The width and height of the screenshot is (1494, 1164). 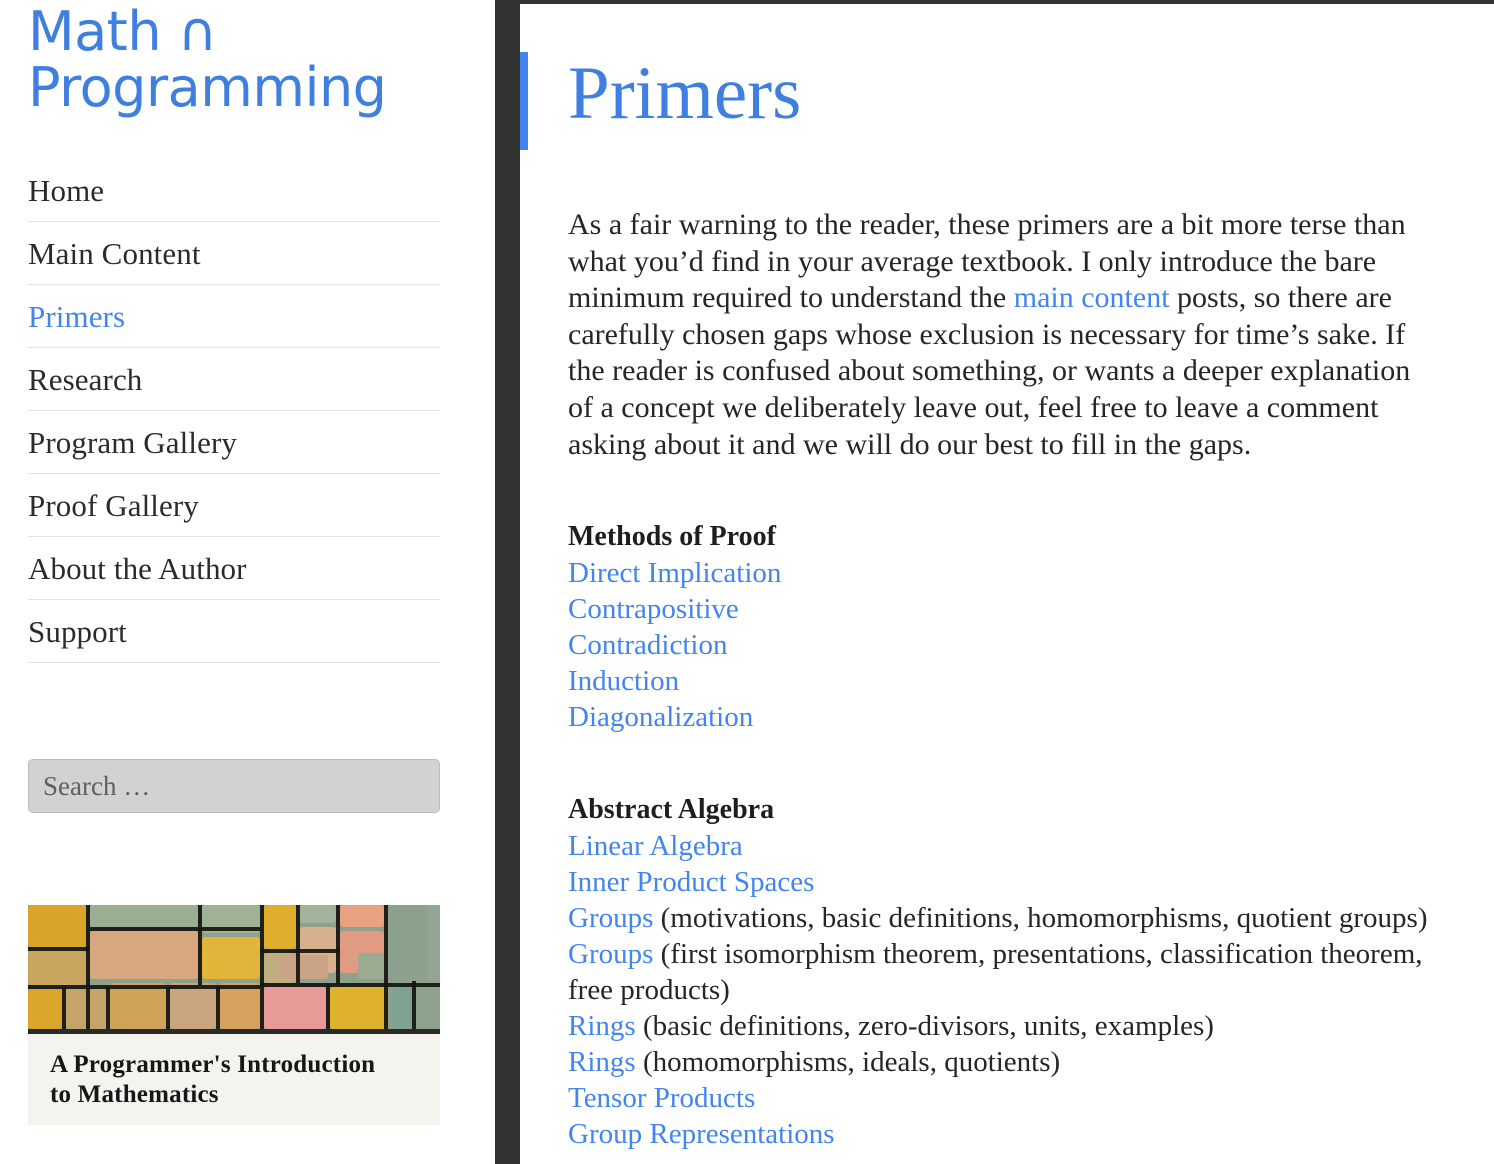 I want to click on primer-entry: Diagonalization, so click(x=999, y=718).